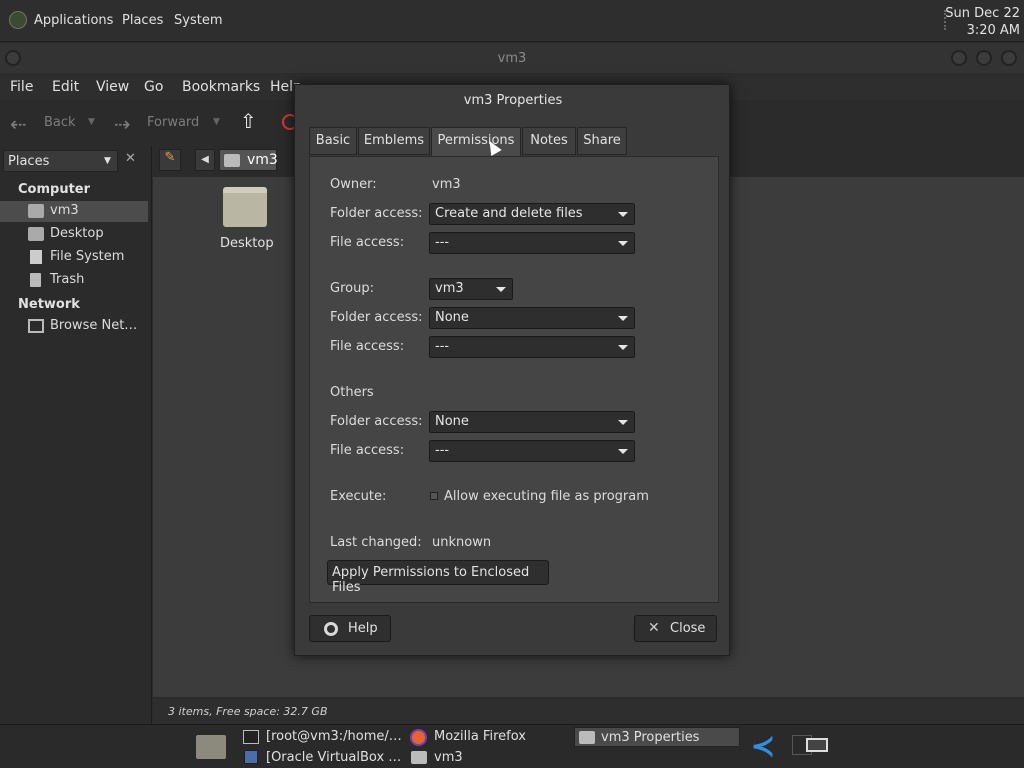 This screenshot has width=1024, height=768. Describe the element at coordinates (198, 20) in the screenshot. I see `system-menu: System` at that location.